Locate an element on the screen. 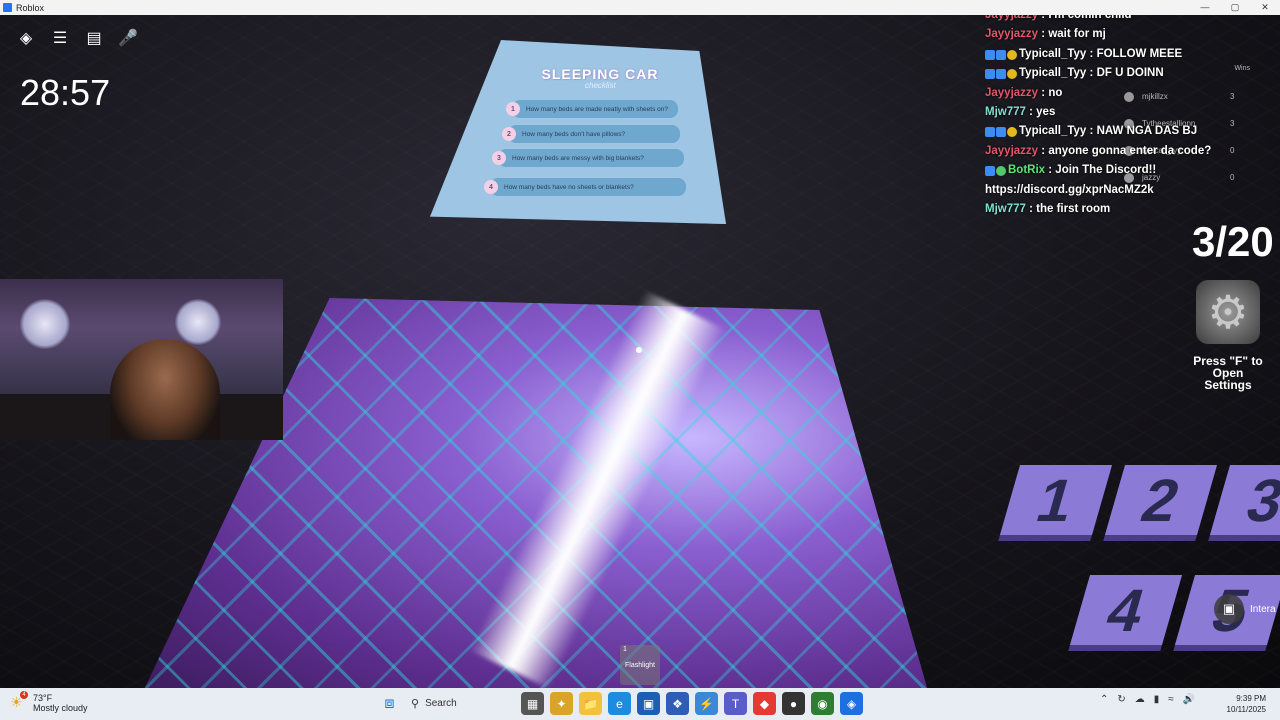 This screenshot has width=1280, height=720. chat-text: NAW NGA DAS BJ is located at coordinates (1147, 131).